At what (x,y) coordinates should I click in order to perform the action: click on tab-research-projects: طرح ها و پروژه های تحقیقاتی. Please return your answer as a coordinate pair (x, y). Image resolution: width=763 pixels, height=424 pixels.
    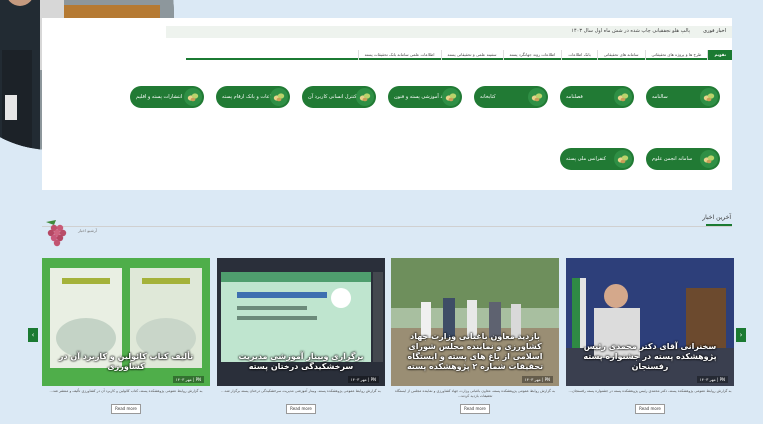
    Looking at the image, I should click on (676, 55).